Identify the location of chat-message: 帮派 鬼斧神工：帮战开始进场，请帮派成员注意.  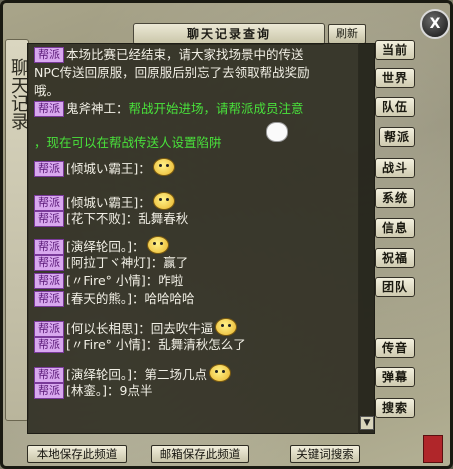
(169, 109).